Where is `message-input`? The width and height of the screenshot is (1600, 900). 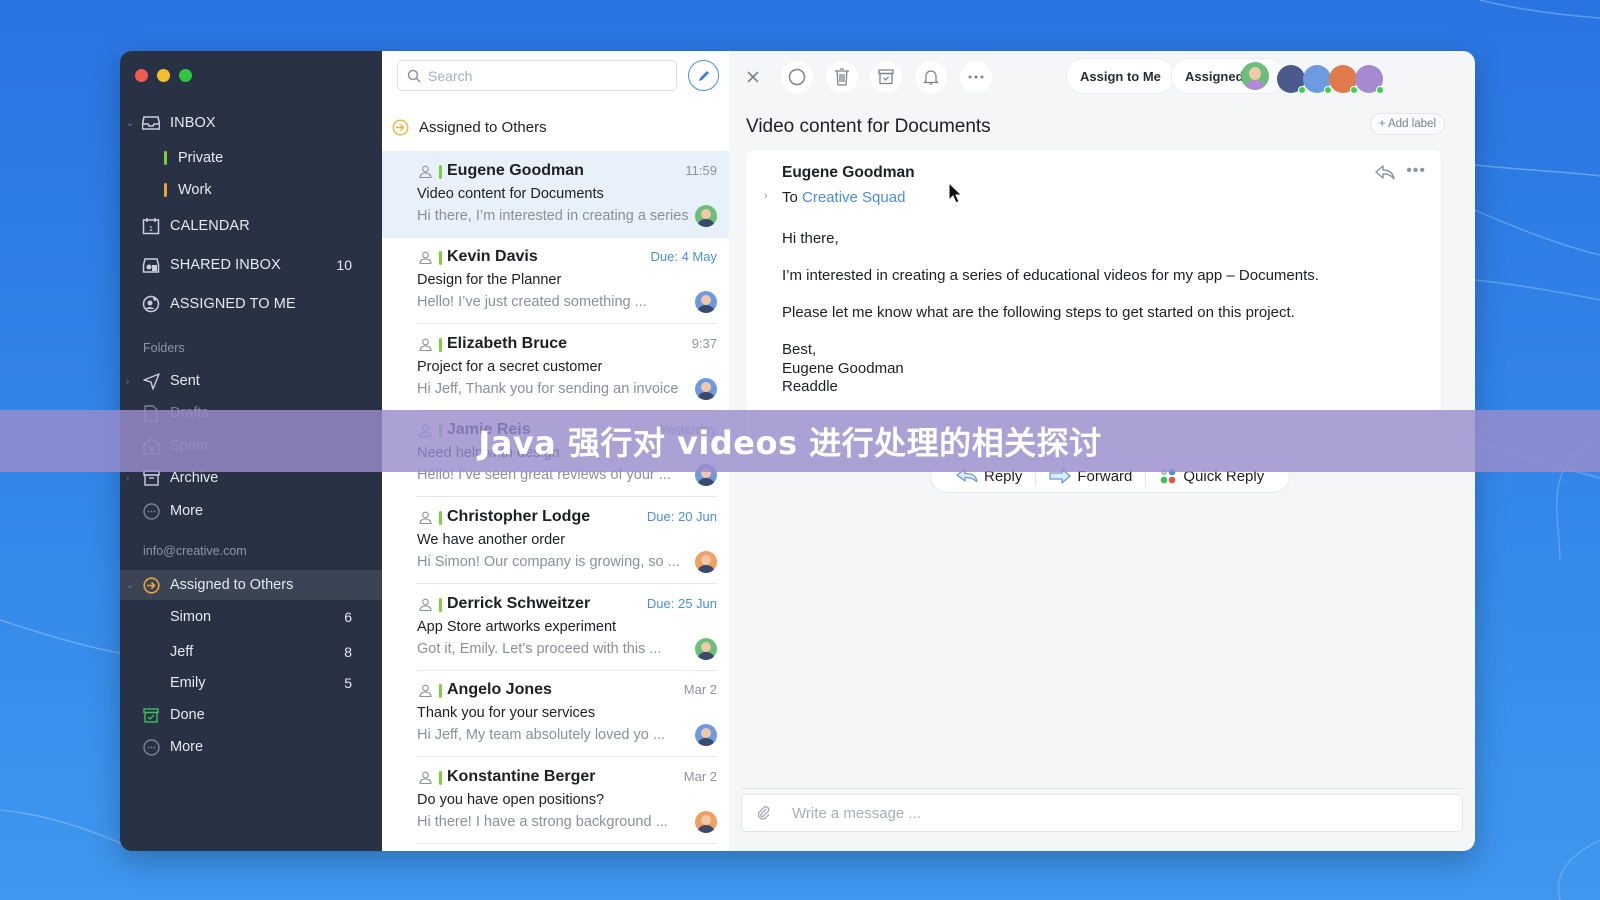 message-input is located at coordinates (1092, 813).